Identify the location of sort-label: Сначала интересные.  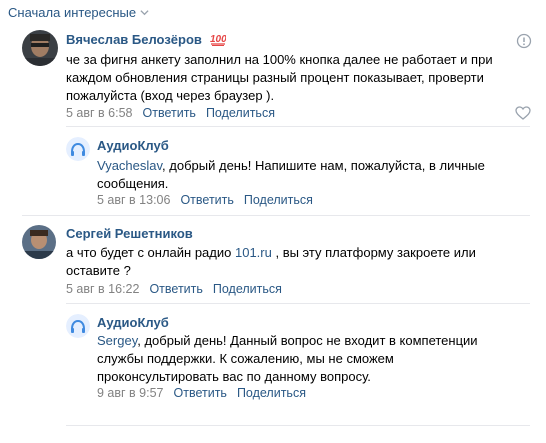
(72, 12).